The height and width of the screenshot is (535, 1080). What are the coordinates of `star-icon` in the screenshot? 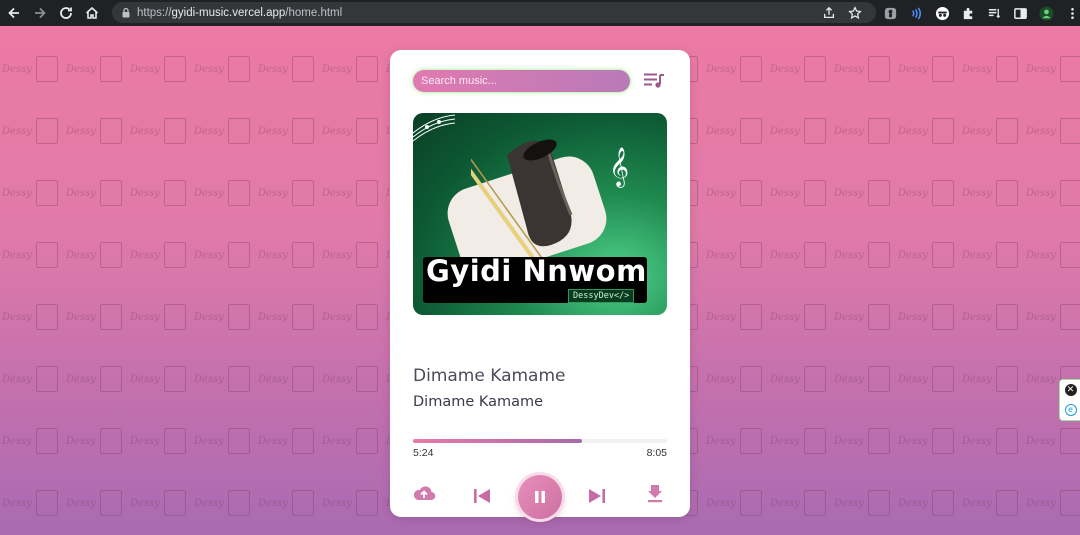 It's located at (855, 14).